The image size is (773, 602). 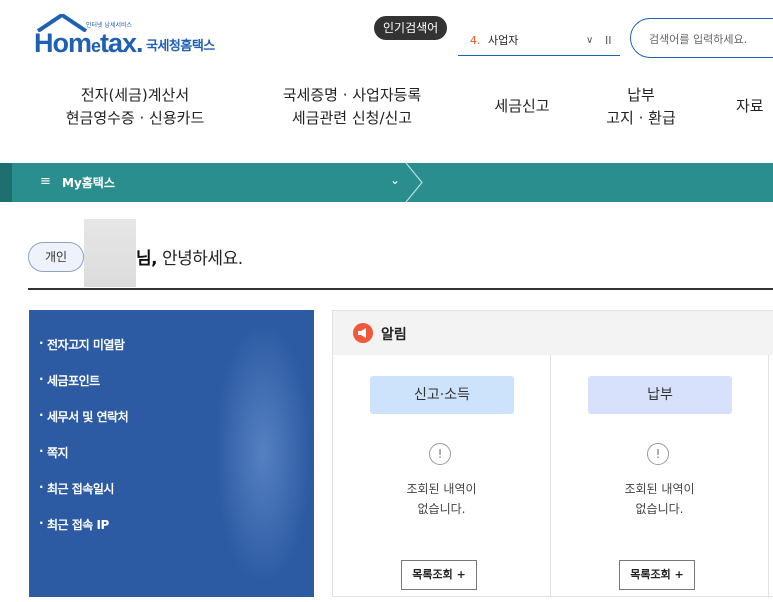 I want to click on divider, so click(x=400, y=289).